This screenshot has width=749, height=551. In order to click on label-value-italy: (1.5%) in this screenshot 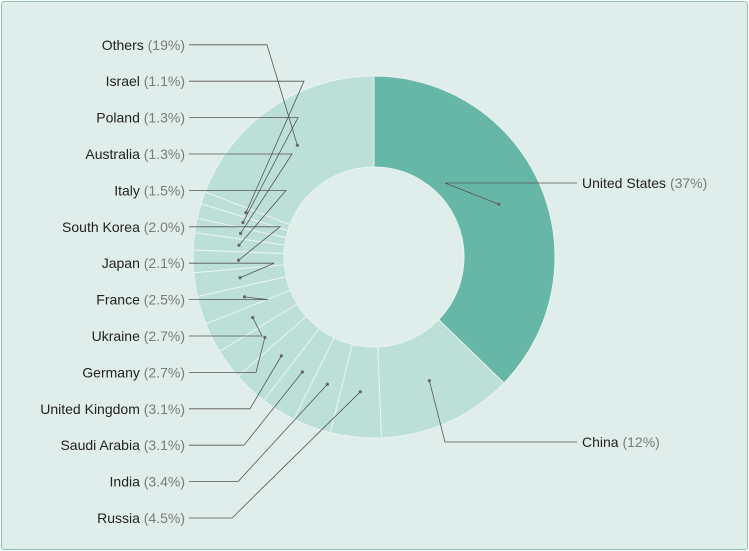, I will do `click(164, 190)`.